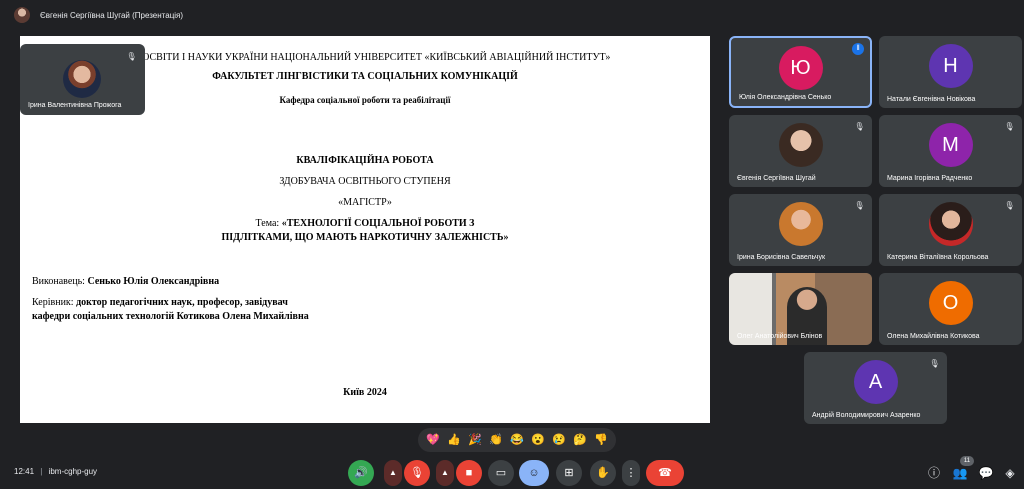 The width and height of the screenshot is (1024, 489). What do you see at coordinates (445, 473) in the screenshot?
I see `camera-options-chevron-icon: ▲` at bounding box center [445, 473].